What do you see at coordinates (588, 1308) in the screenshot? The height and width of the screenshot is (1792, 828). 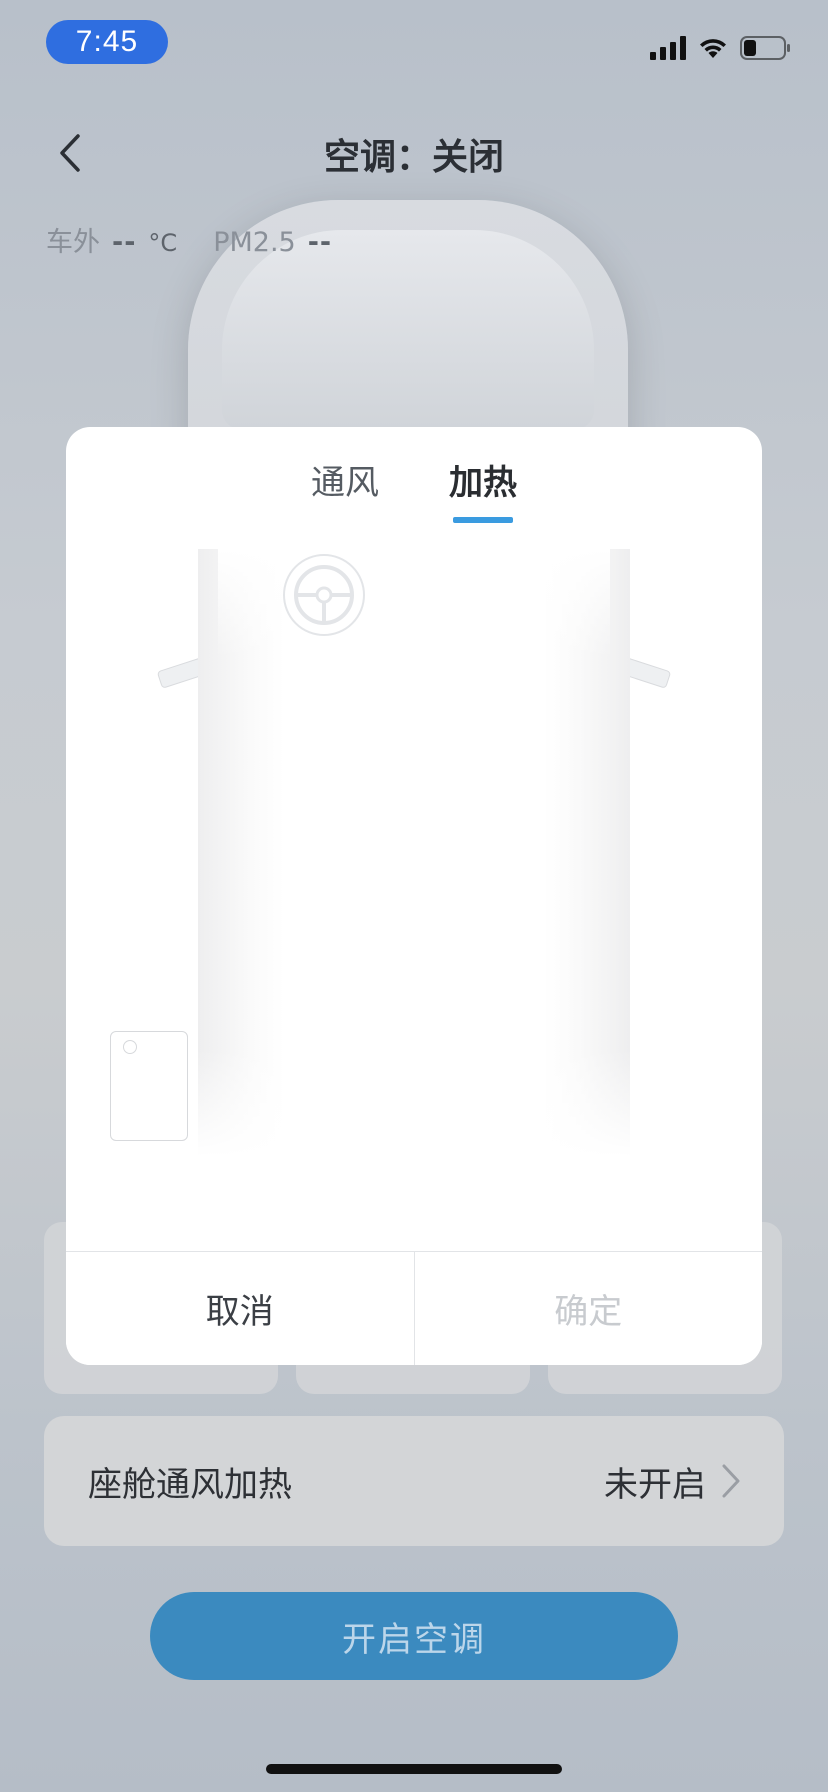 I see `confirm-button: 确定` at bounding box center [588, 1308].